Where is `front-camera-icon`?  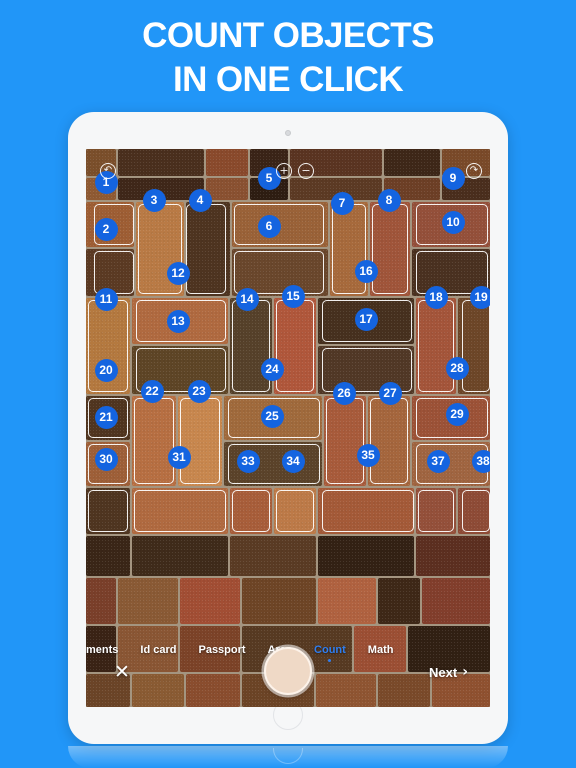 front-camera-icon is located at coordinates (288, 133).